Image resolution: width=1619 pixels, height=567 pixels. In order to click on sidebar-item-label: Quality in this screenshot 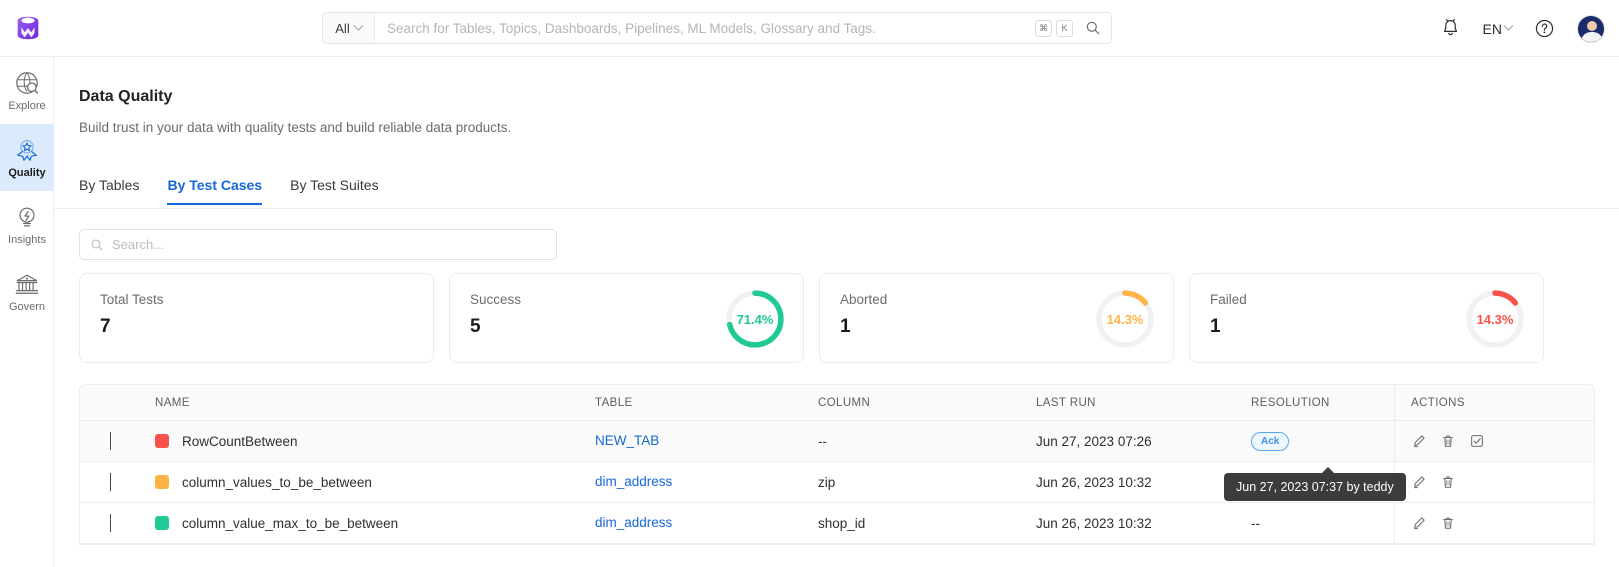, I will do `click(27, 172)`.